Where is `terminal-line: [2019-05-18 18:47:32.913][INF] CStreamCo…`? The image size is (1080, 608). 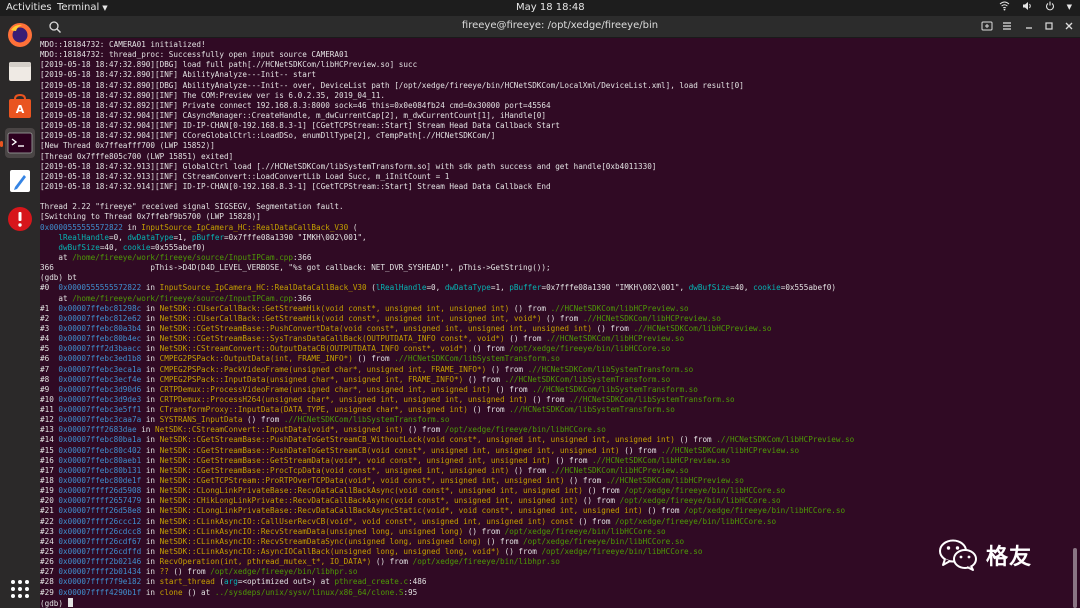 terminal-line: [2019-05-18 18:47:32.913][INF] CStreamCo… is located at coordinates (560, 177).